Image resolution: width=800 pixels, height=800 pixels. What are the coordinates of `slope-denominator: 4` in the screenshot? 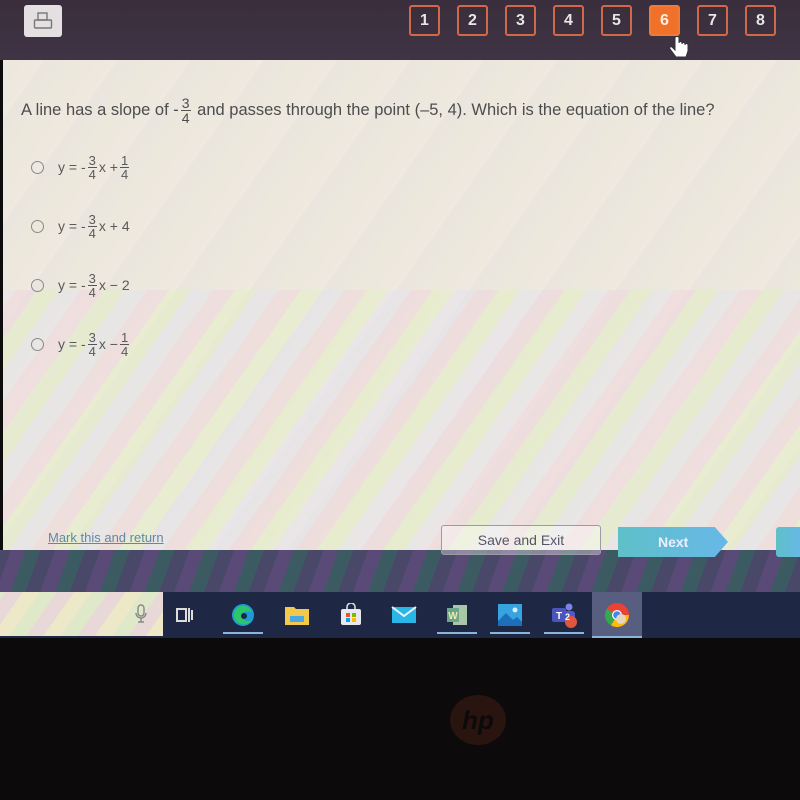 It's located at (185, 118).